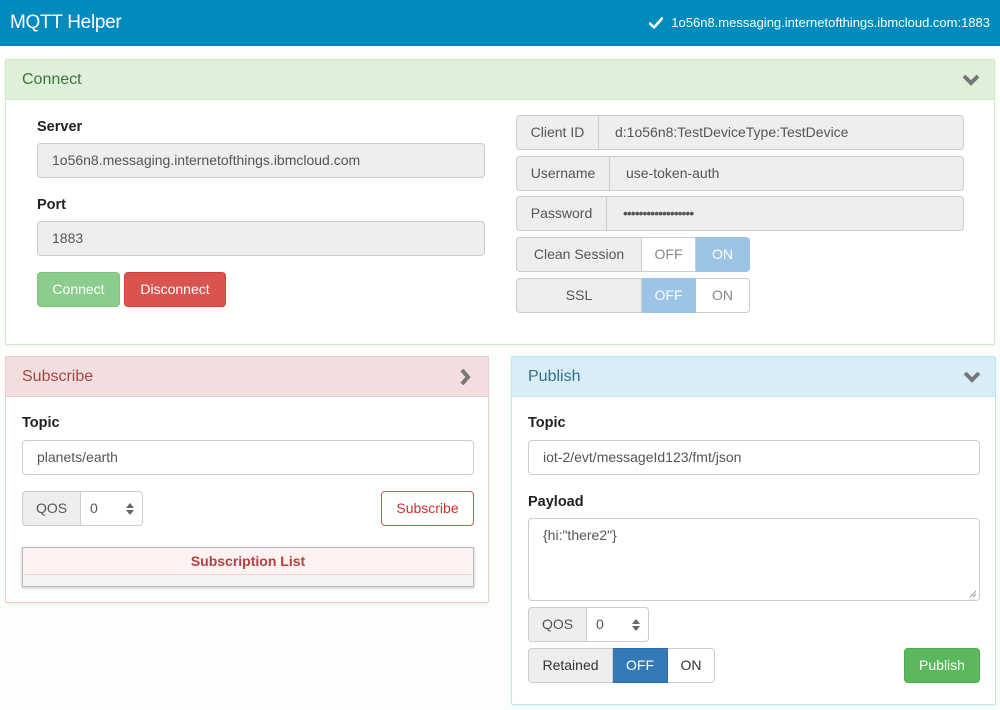 The image size is (1000, 710). What do you see at coordinates (942, 665) in the screenshot?
I see `publish-button: Publish` at bounding box center [942, 665].